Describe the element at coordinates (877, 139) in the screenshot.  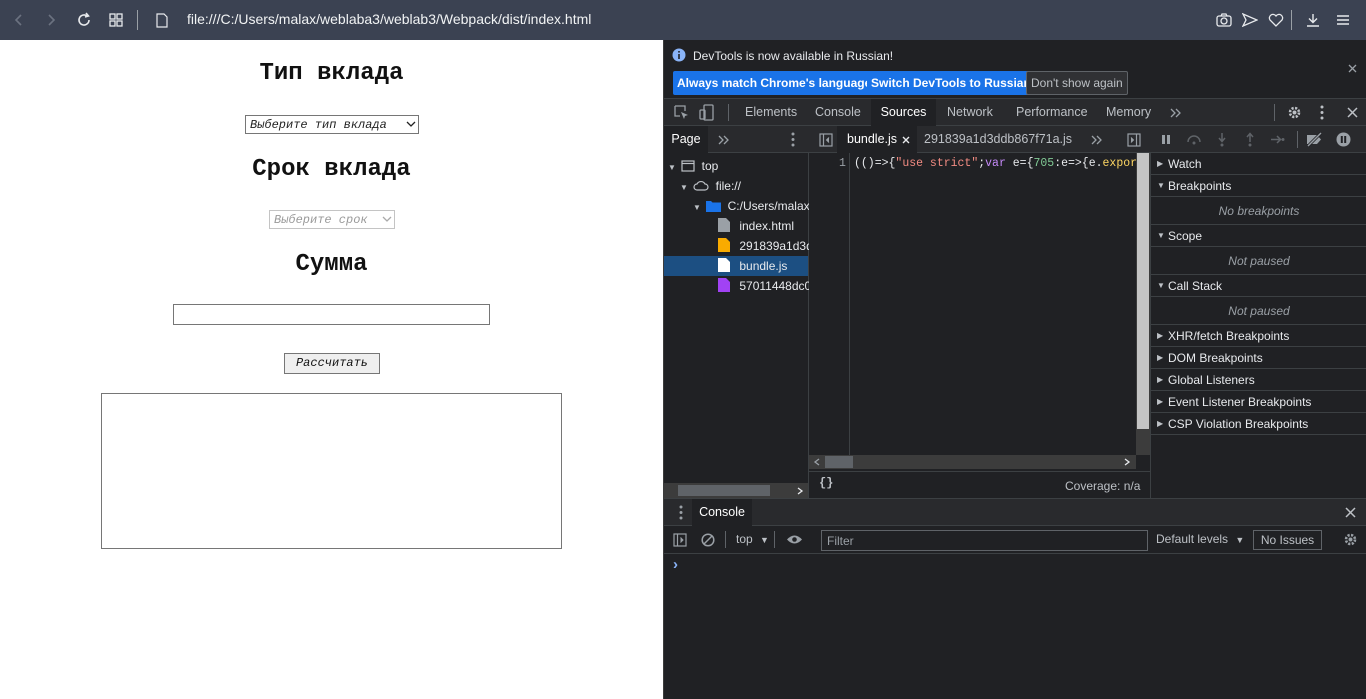
I see `editor-tab-bundle-js: bundle.js` at that location.